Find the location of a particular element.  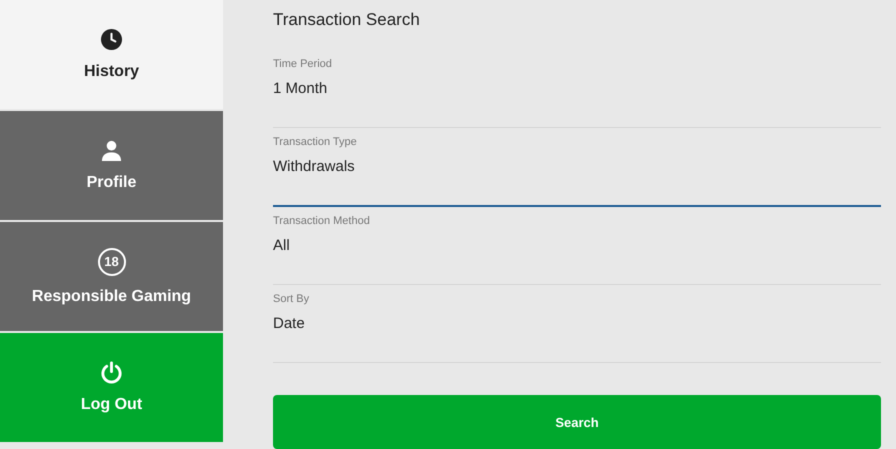

select-field: Transaction Method All is located at coordinates (577, 245).